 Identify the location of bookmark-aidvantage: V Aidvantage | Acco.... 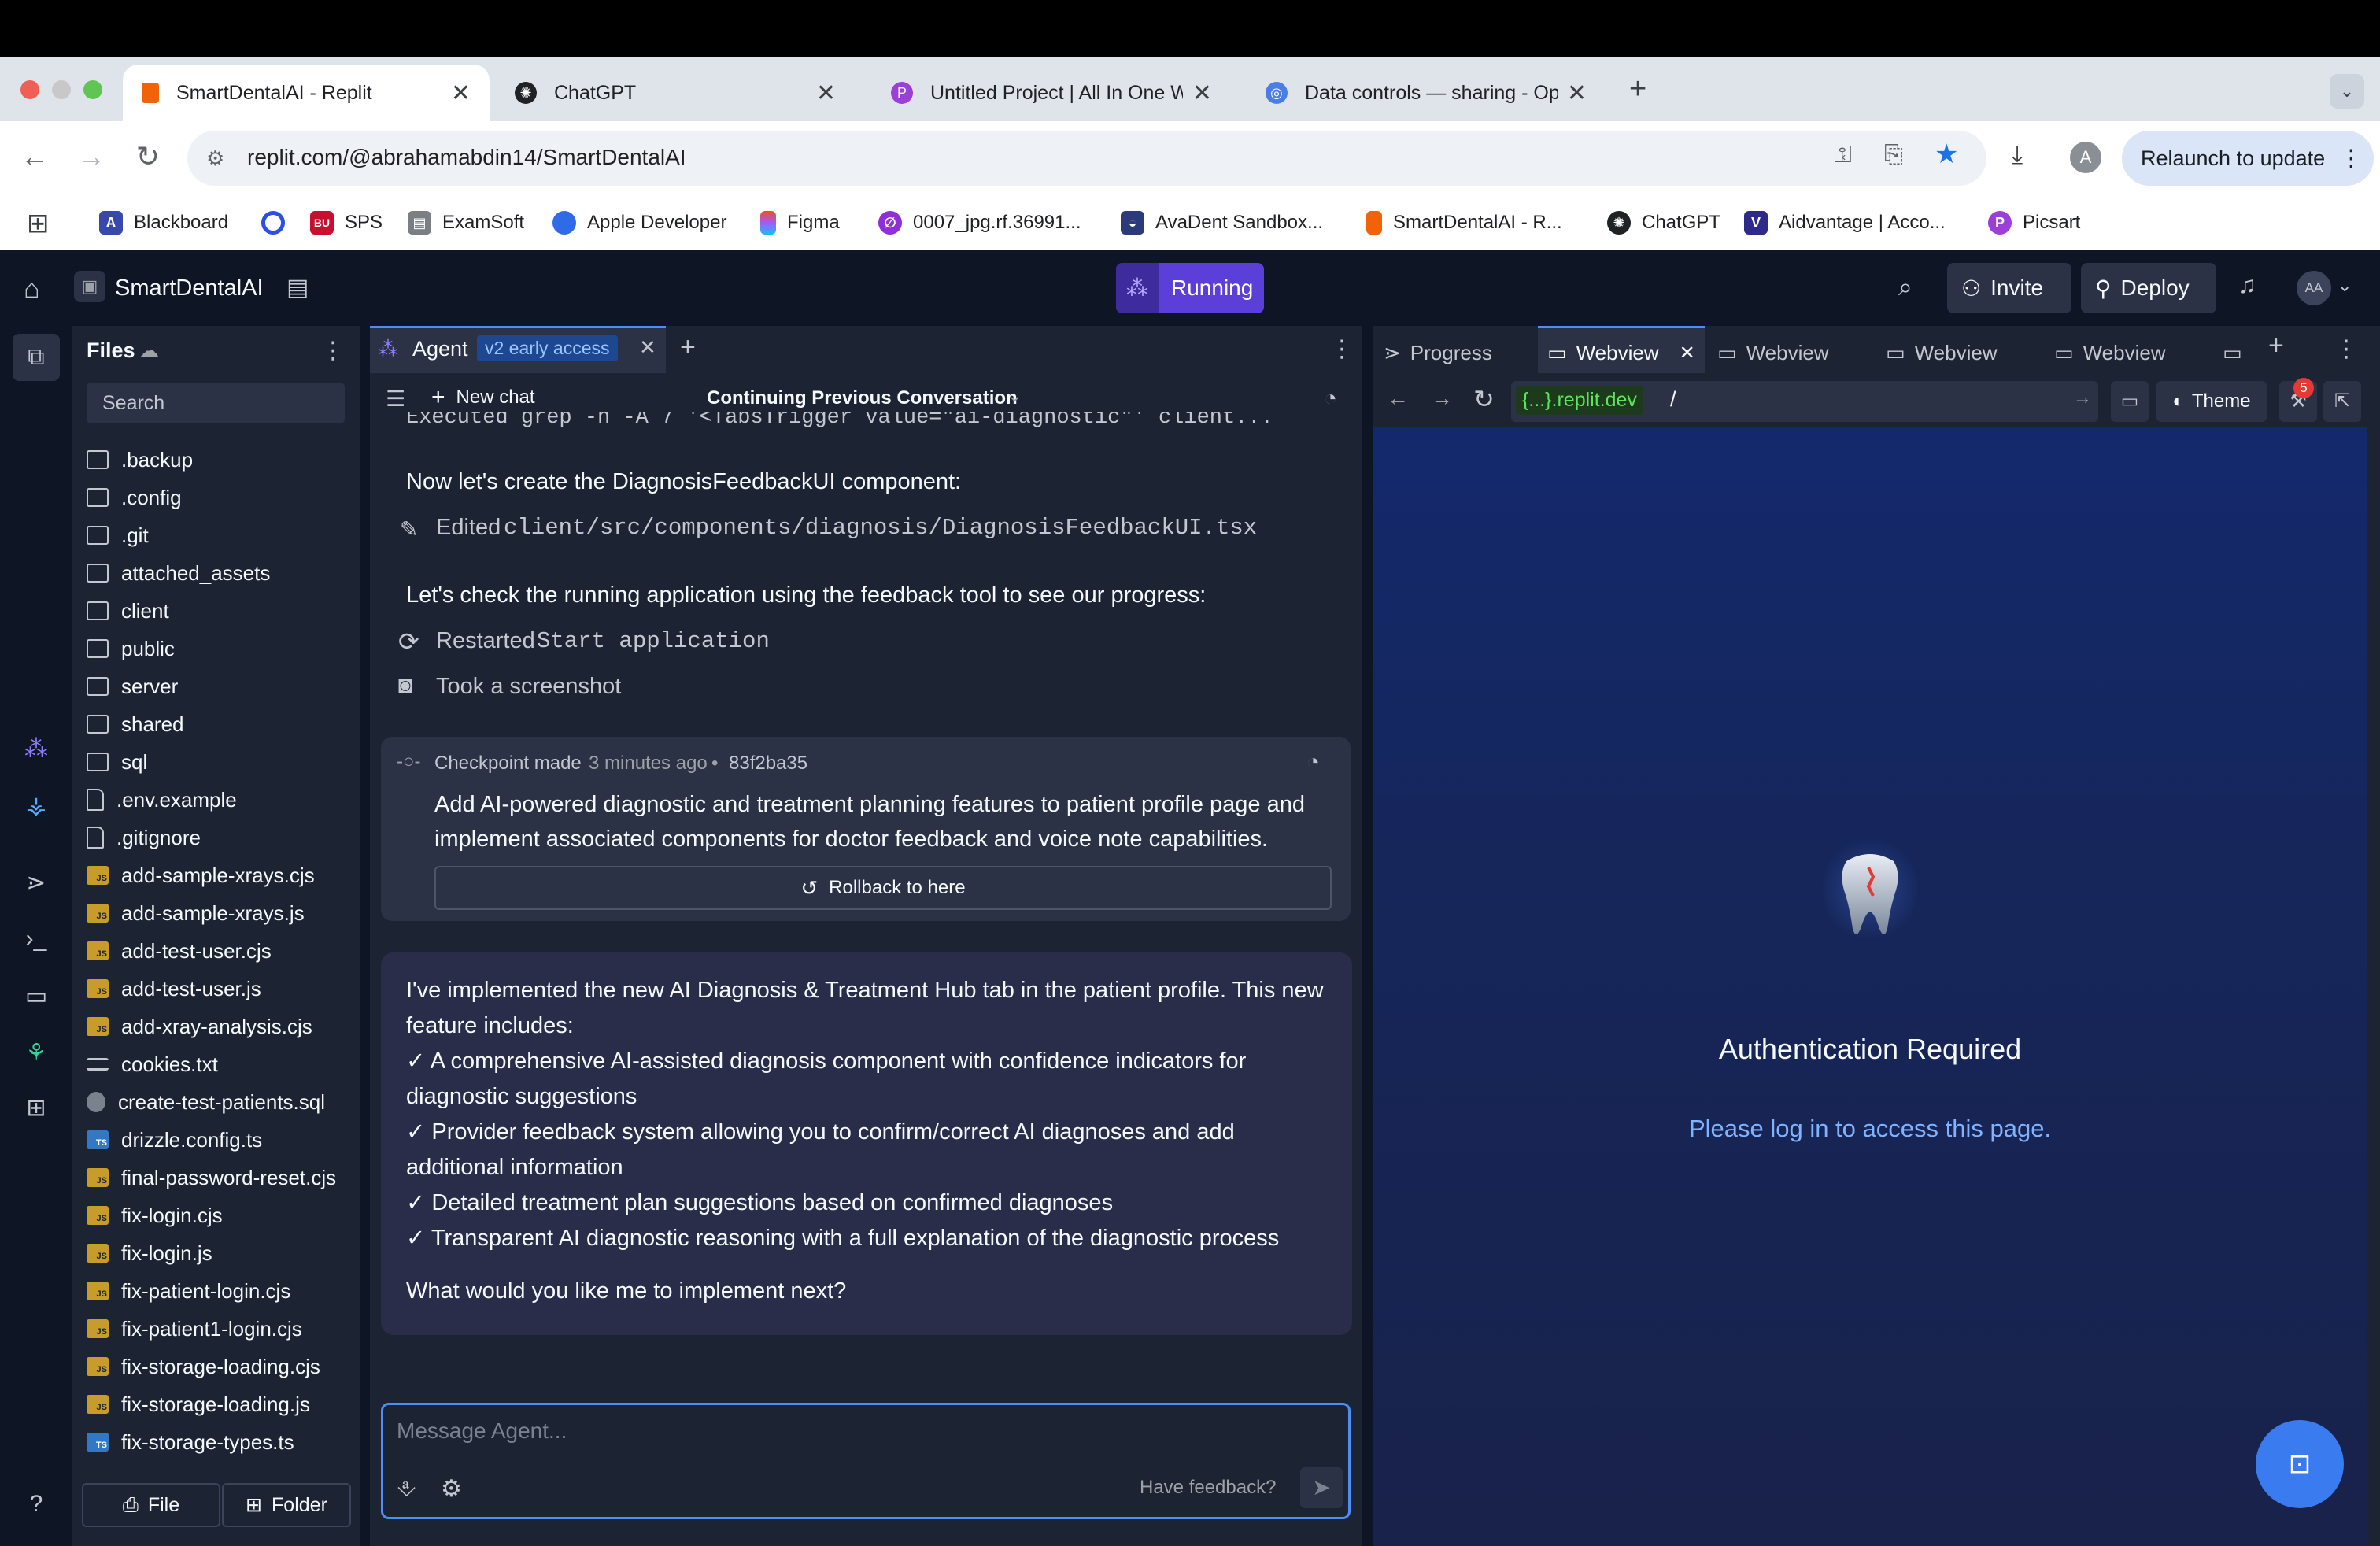
(1845, 223).